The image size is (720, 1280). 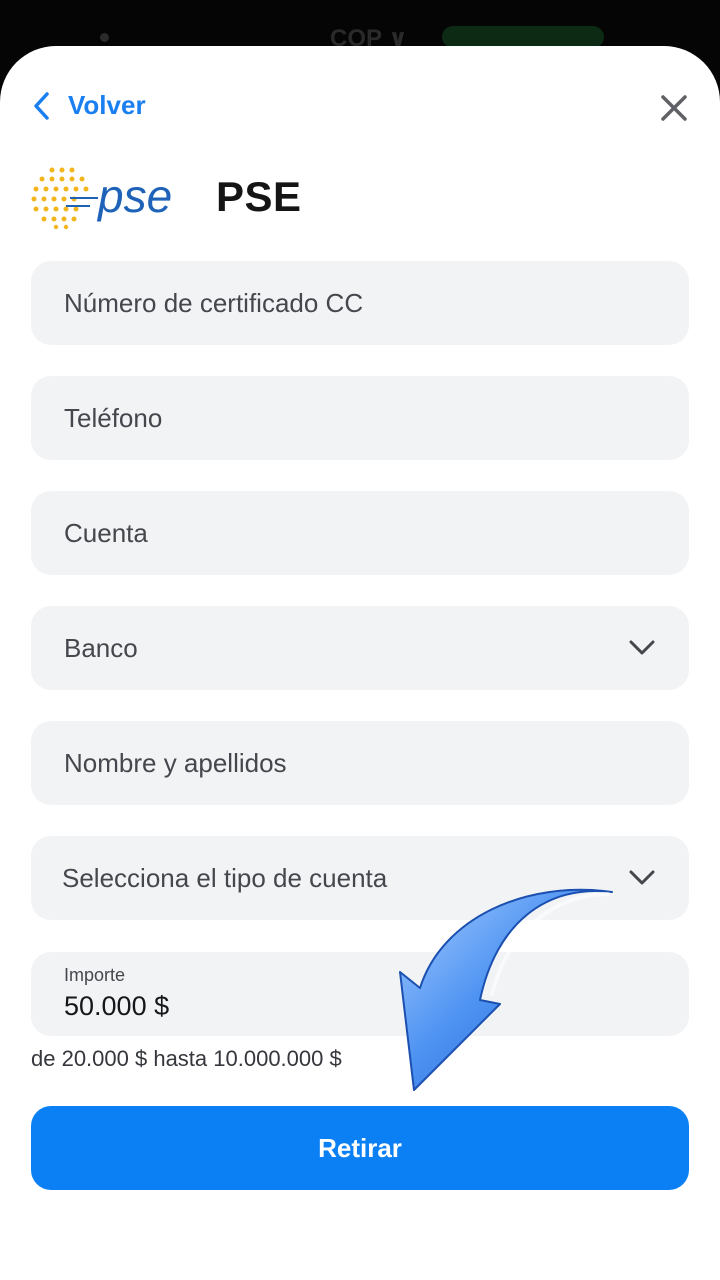 What do you see at coordinates (360, 26) in the screenshot?
I see `status-bar: COP ∨` at bounding box center [360, 26].